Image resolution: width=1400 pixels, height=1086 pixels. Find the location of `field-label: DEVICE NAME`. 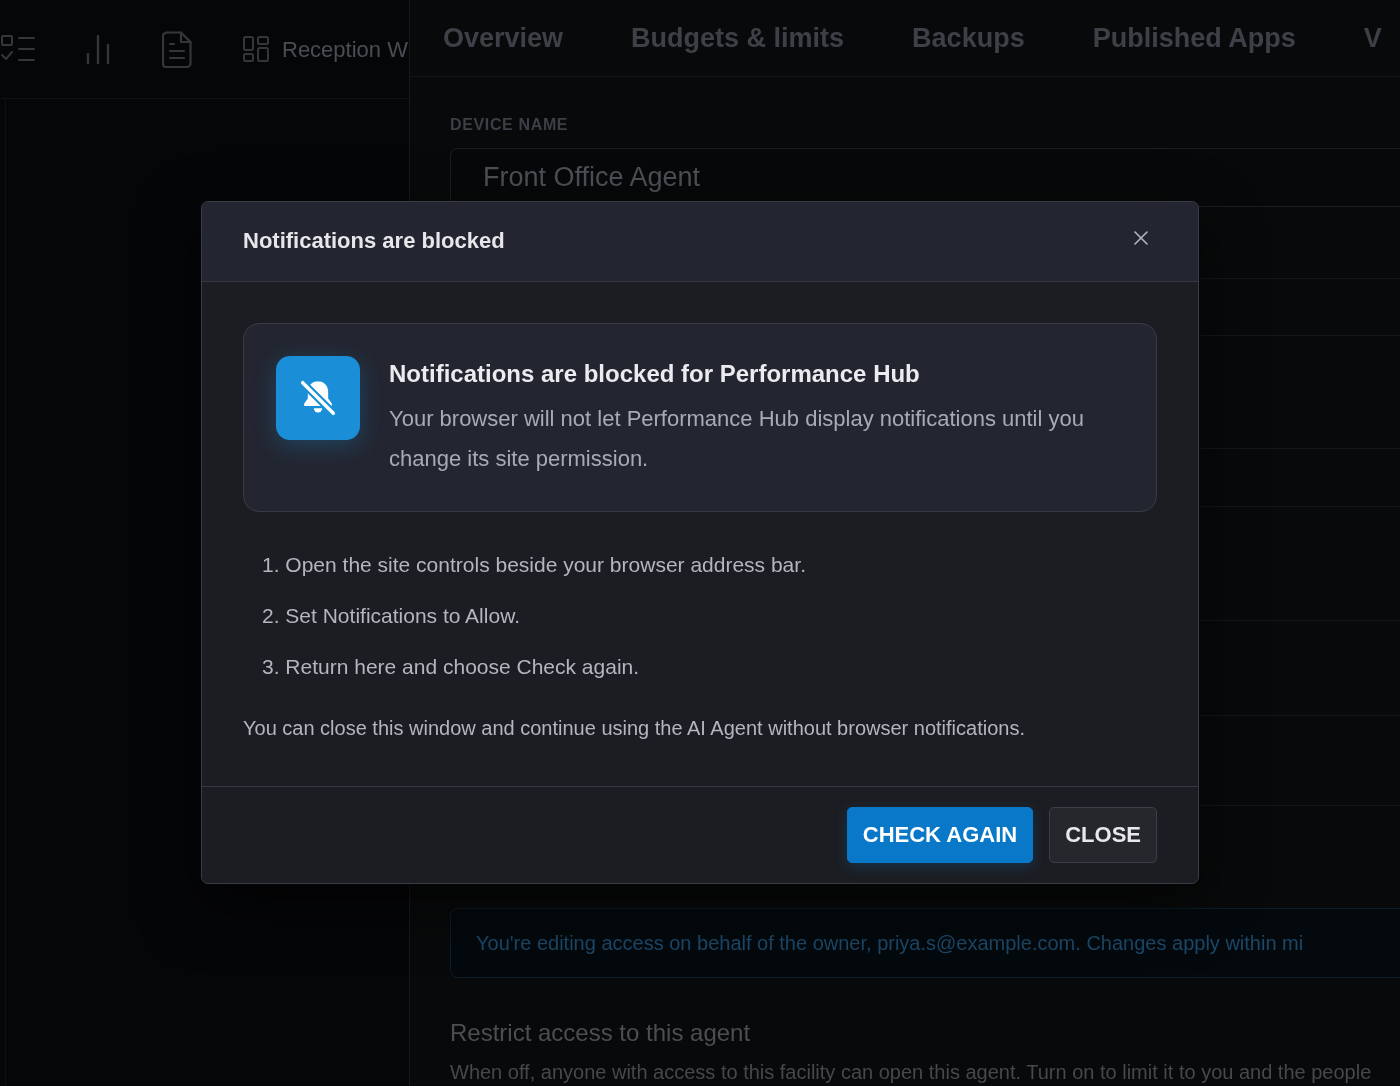

field-label: DEVICE NAME is located at coordinates (510, 125).